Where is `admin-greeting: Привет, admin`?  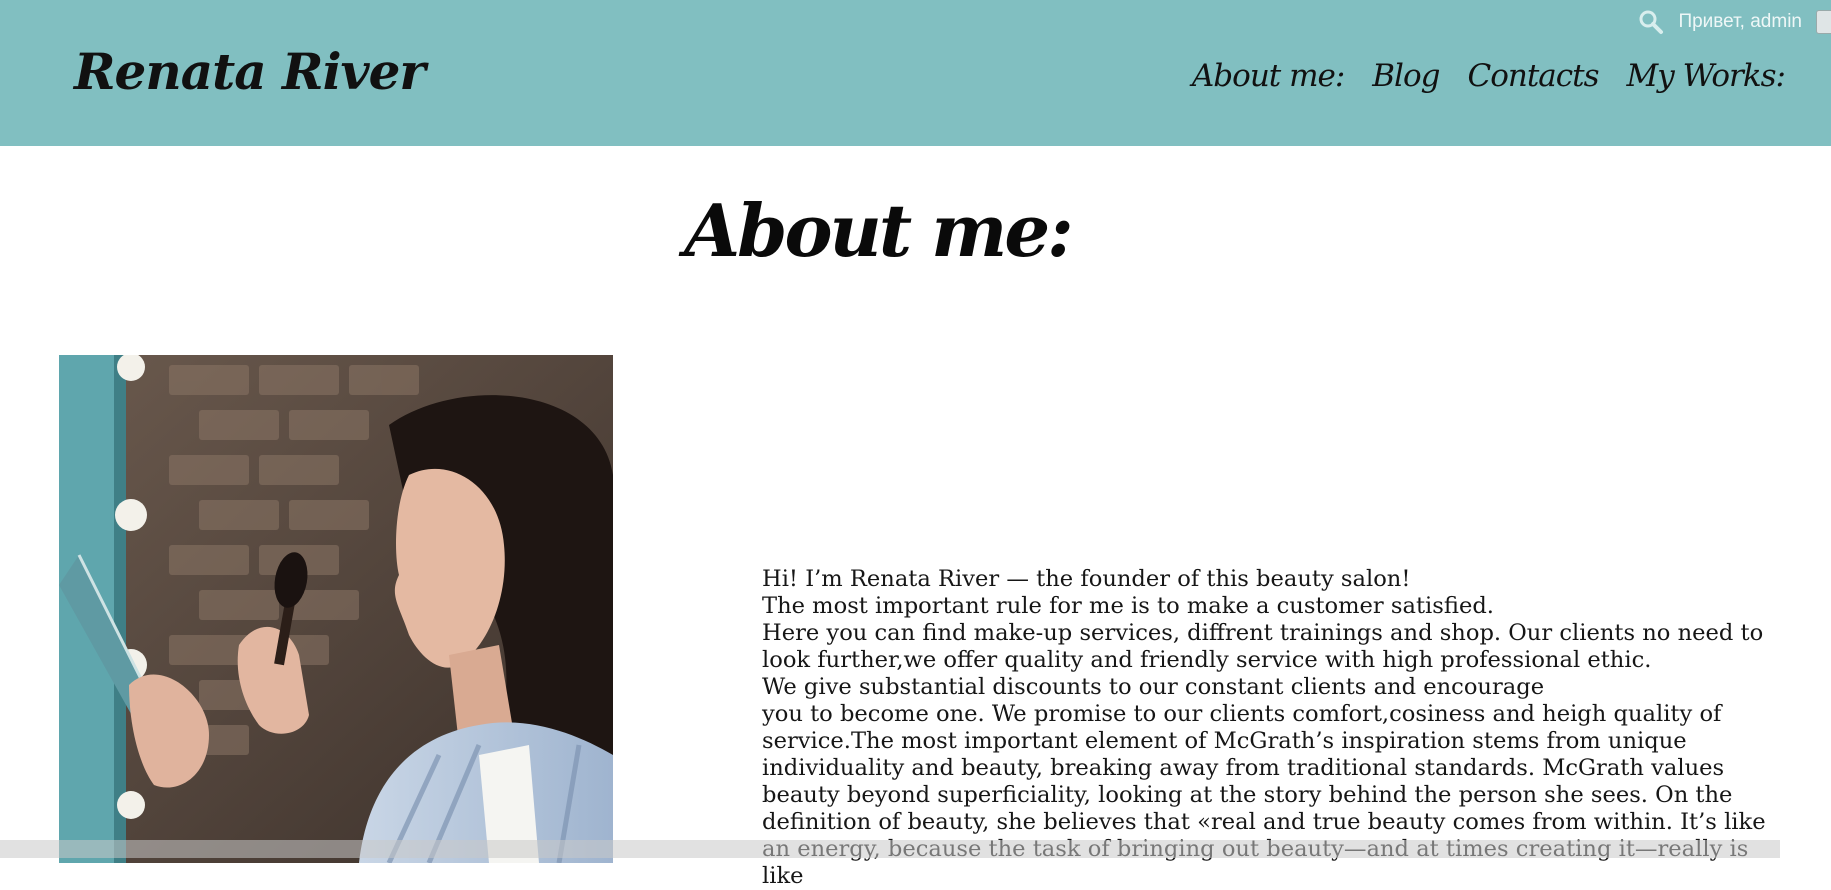 admin-greeting: Привет, admin is located at coordinates (1740, 22).